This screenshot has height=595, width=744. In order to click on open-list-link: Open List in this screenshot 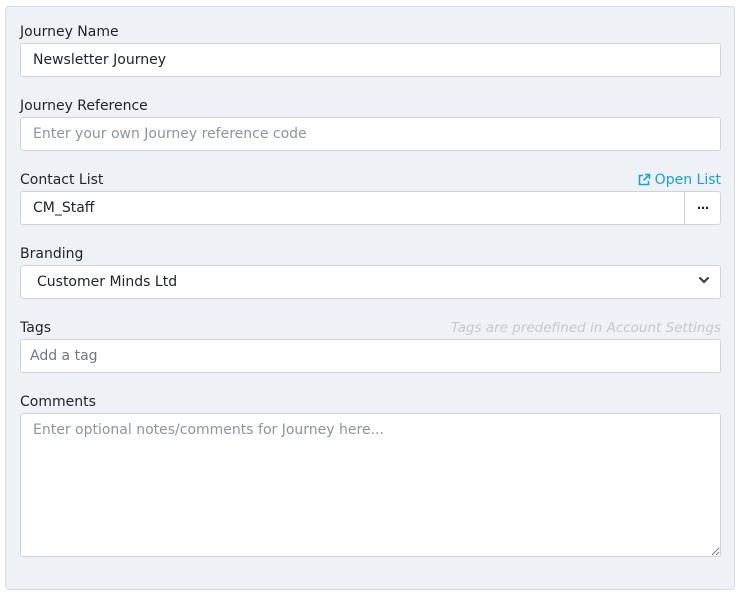, I will do `click(679, 180)`.